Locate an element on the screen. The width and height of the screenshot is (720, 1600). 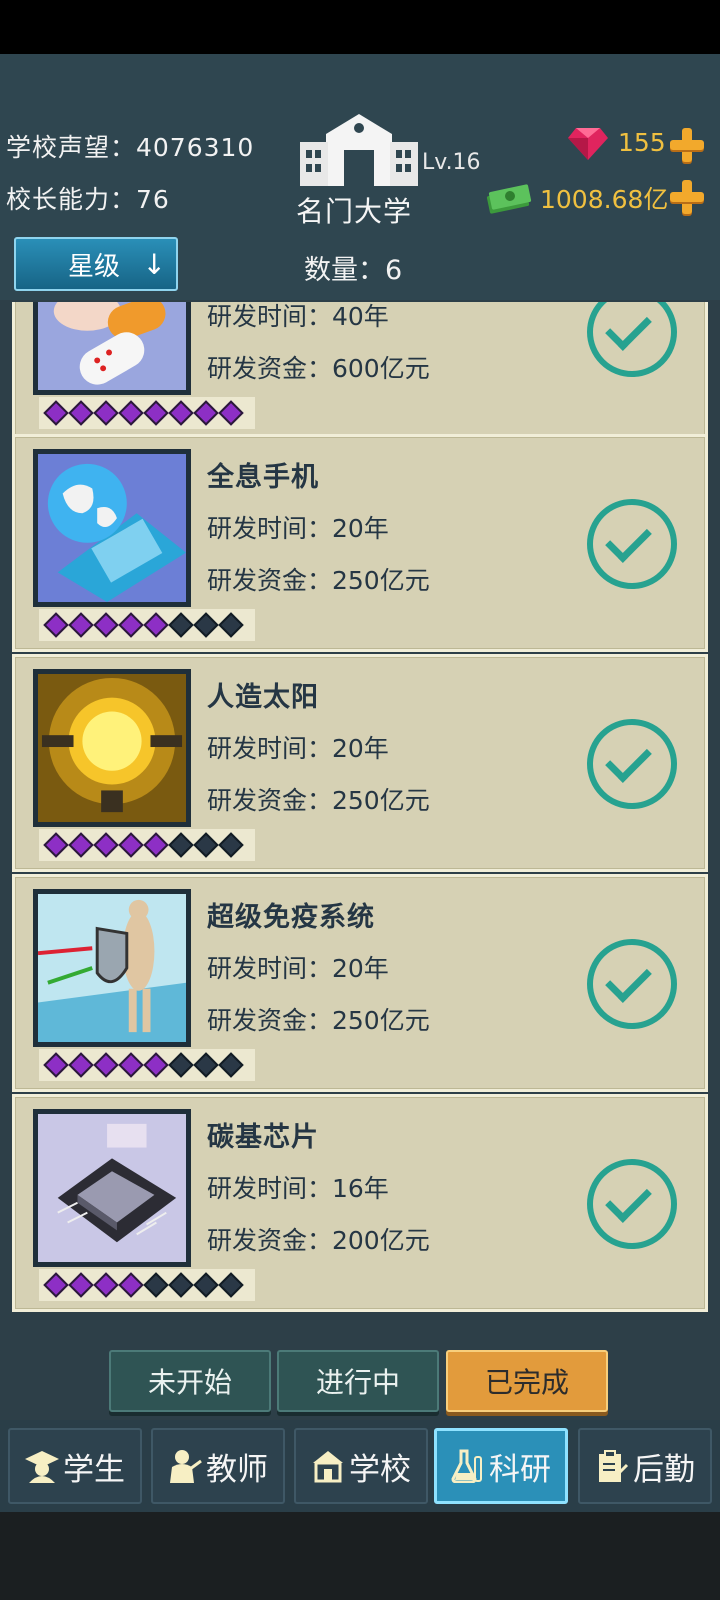
sort-arrow-icon: ↓ is located at coordinates (154, 264).